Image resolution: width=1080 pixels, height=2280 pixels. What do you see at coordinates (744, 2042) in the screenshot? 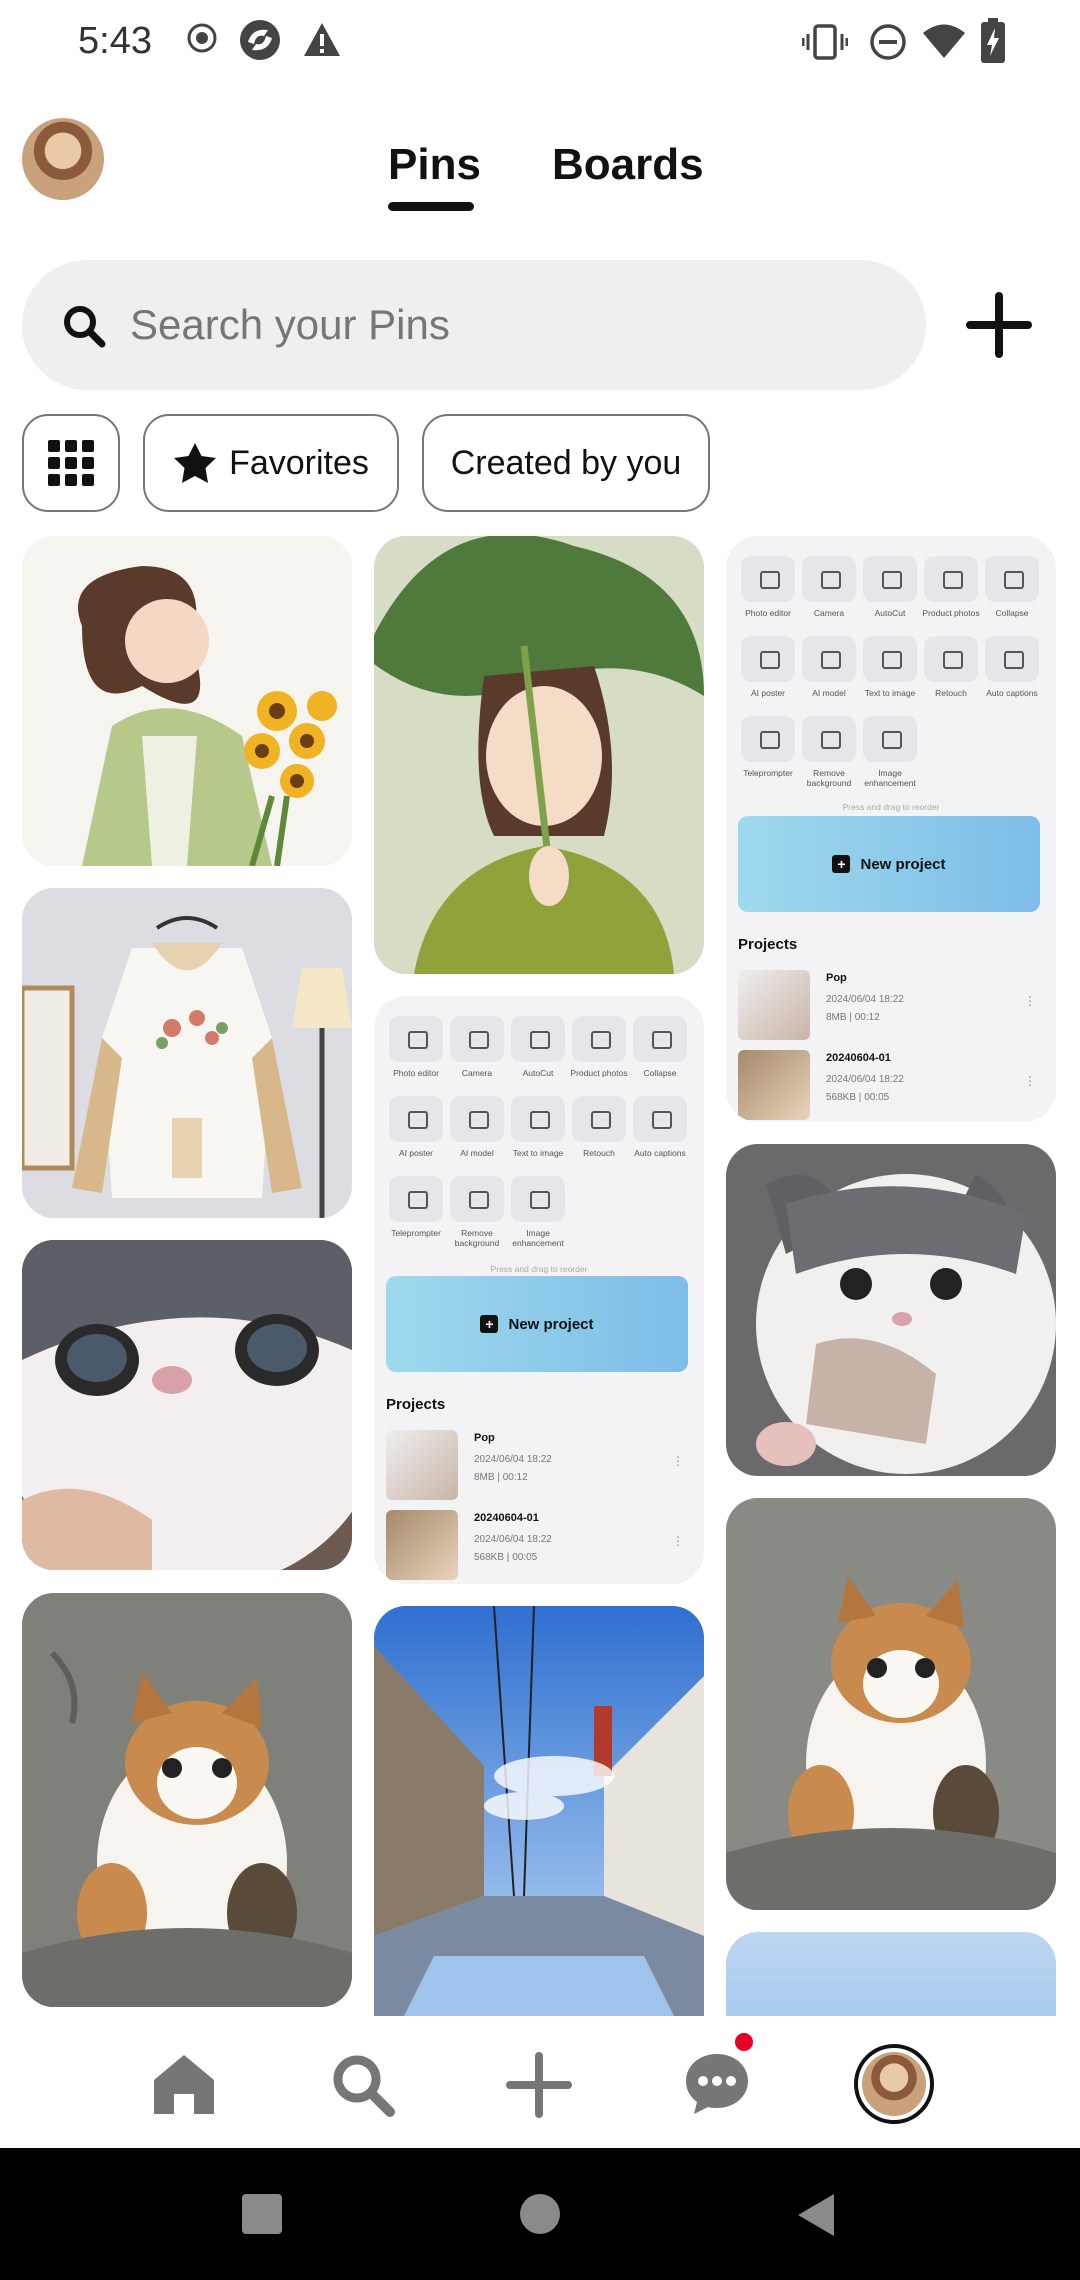
I see `notification-badge` at bounding box center [744, 2042].